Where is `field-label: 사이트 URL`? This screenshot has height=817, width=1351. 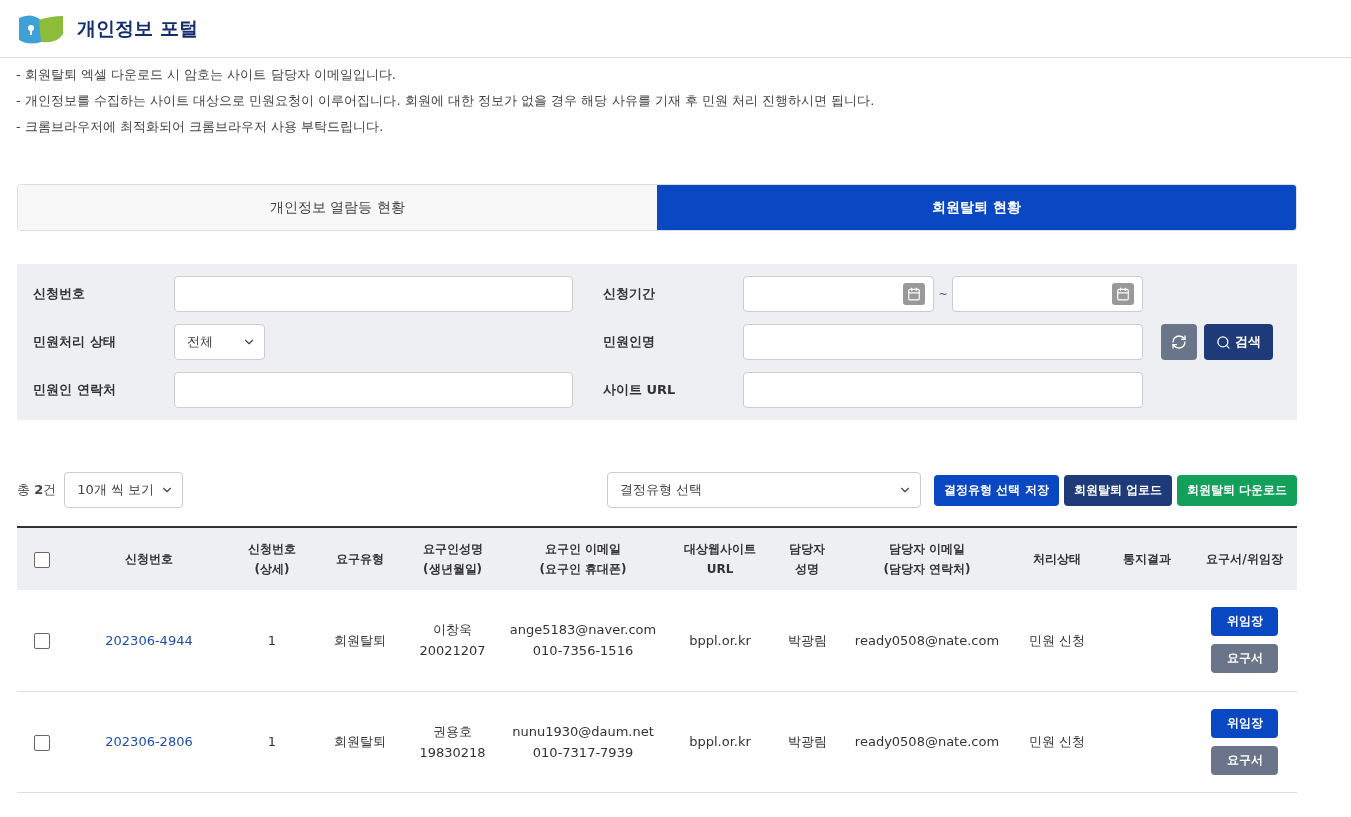
field-label: 사이트 URL is located at coordinates (640, 390).